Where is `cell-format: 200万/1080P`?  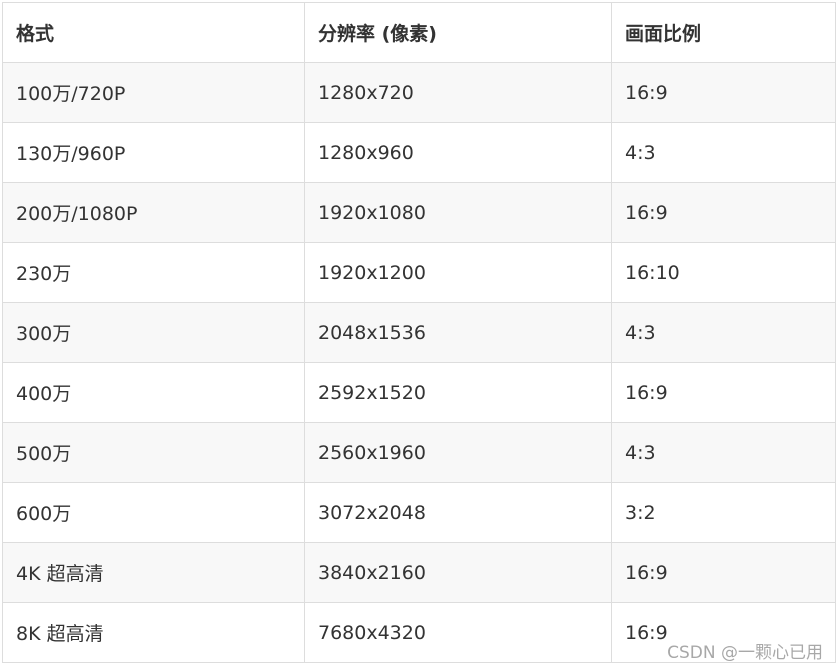 cell-format: 200万/1080P is located at coordinates (153, 212).